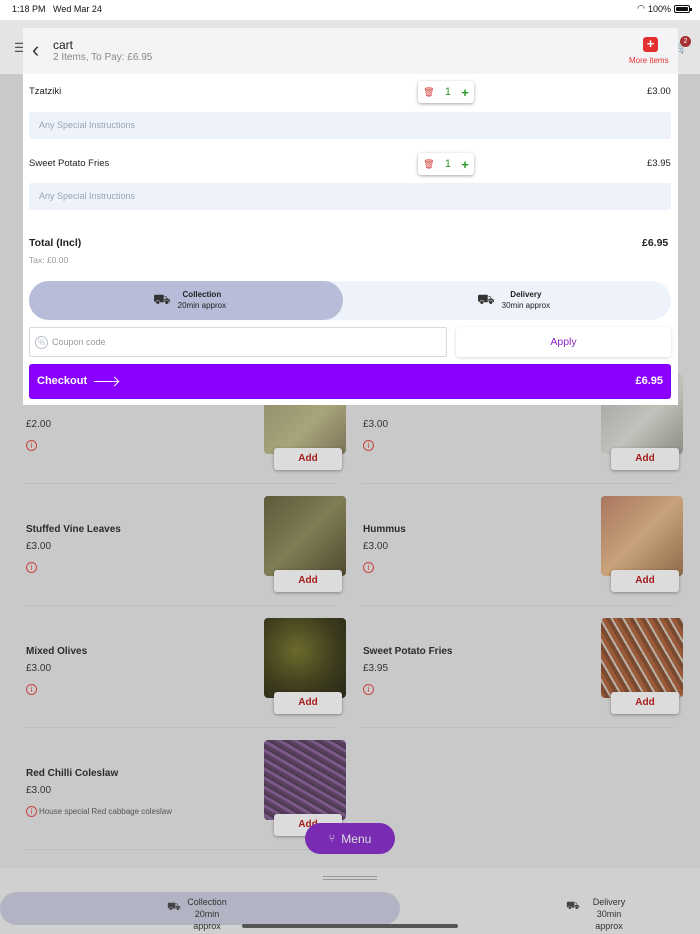 The width and height of the screenshot is (700, 934). What do you see at coordinates (57, 651) in the screenshot?
I see `menu-item-name: Mixed Olives` at bounding box center [57, 651].